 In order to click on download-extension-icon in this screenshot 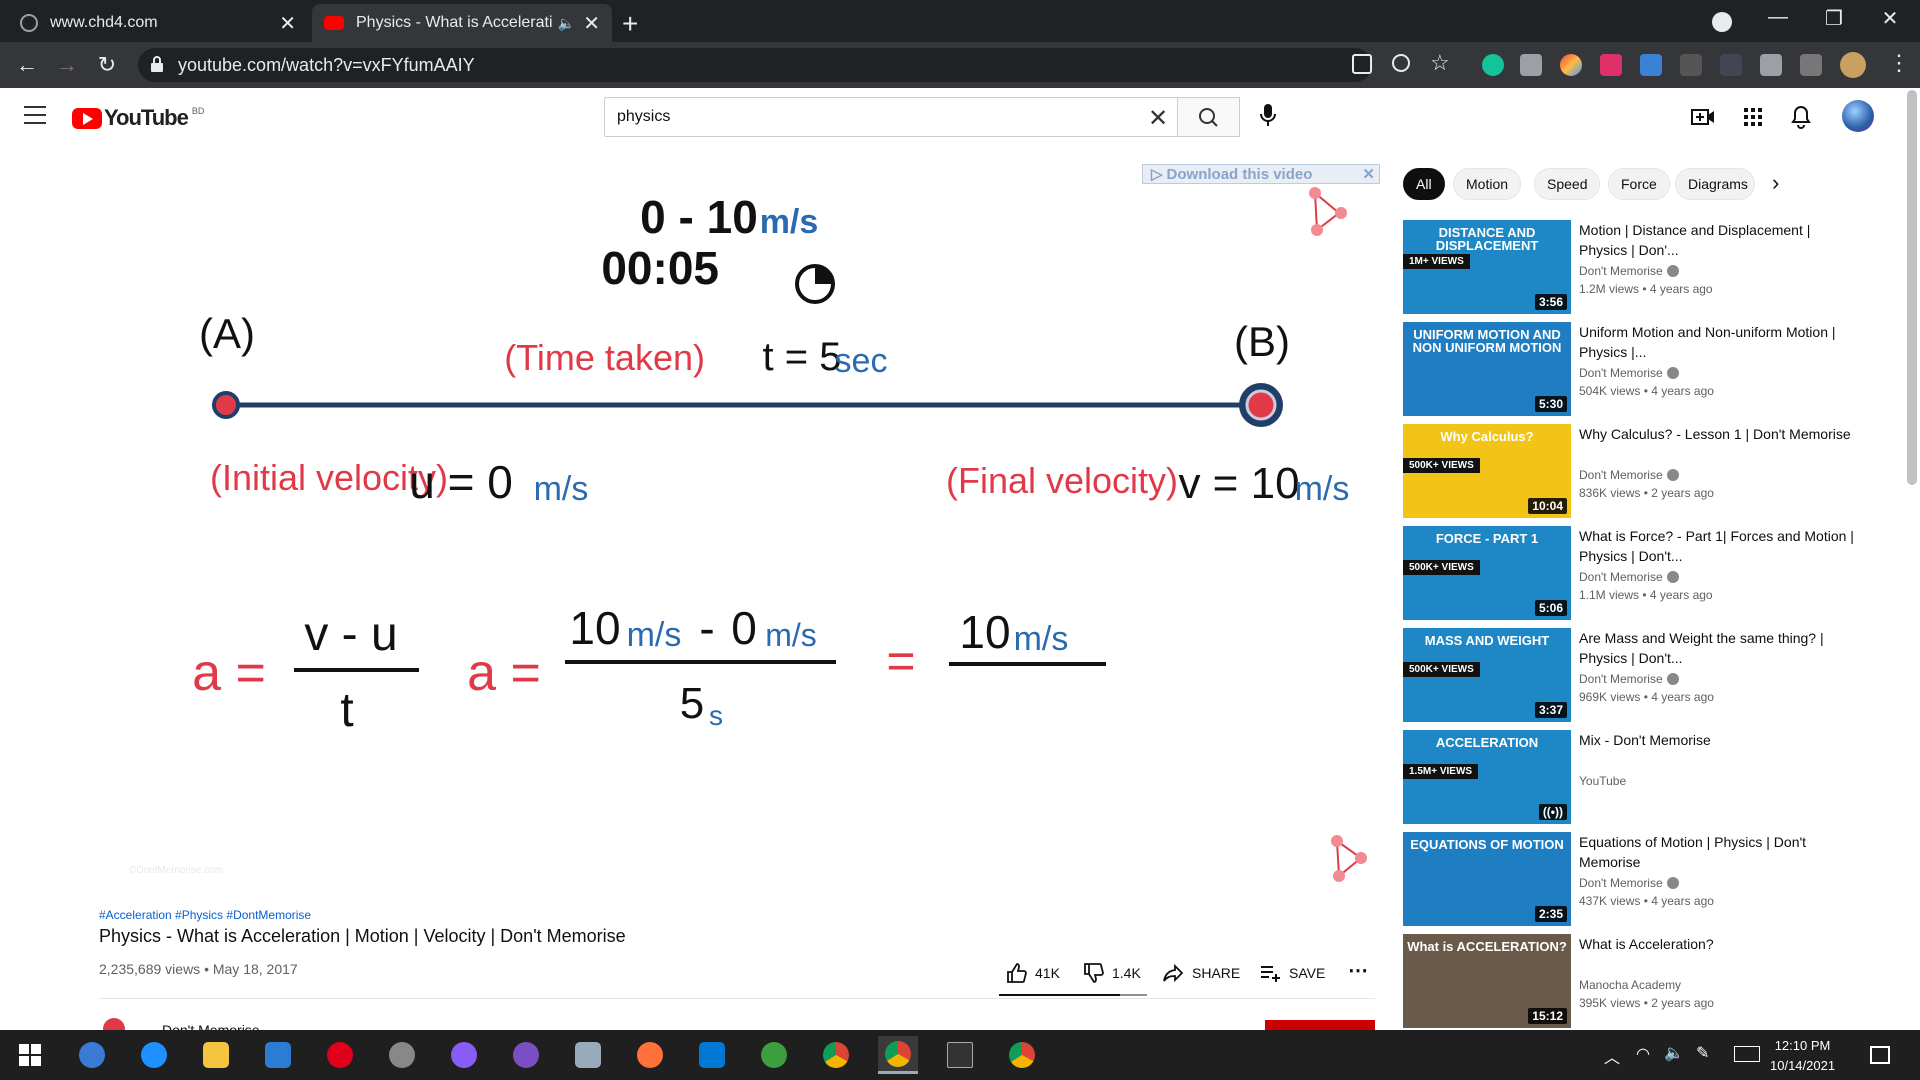, I will do `click(1651, 65)`.